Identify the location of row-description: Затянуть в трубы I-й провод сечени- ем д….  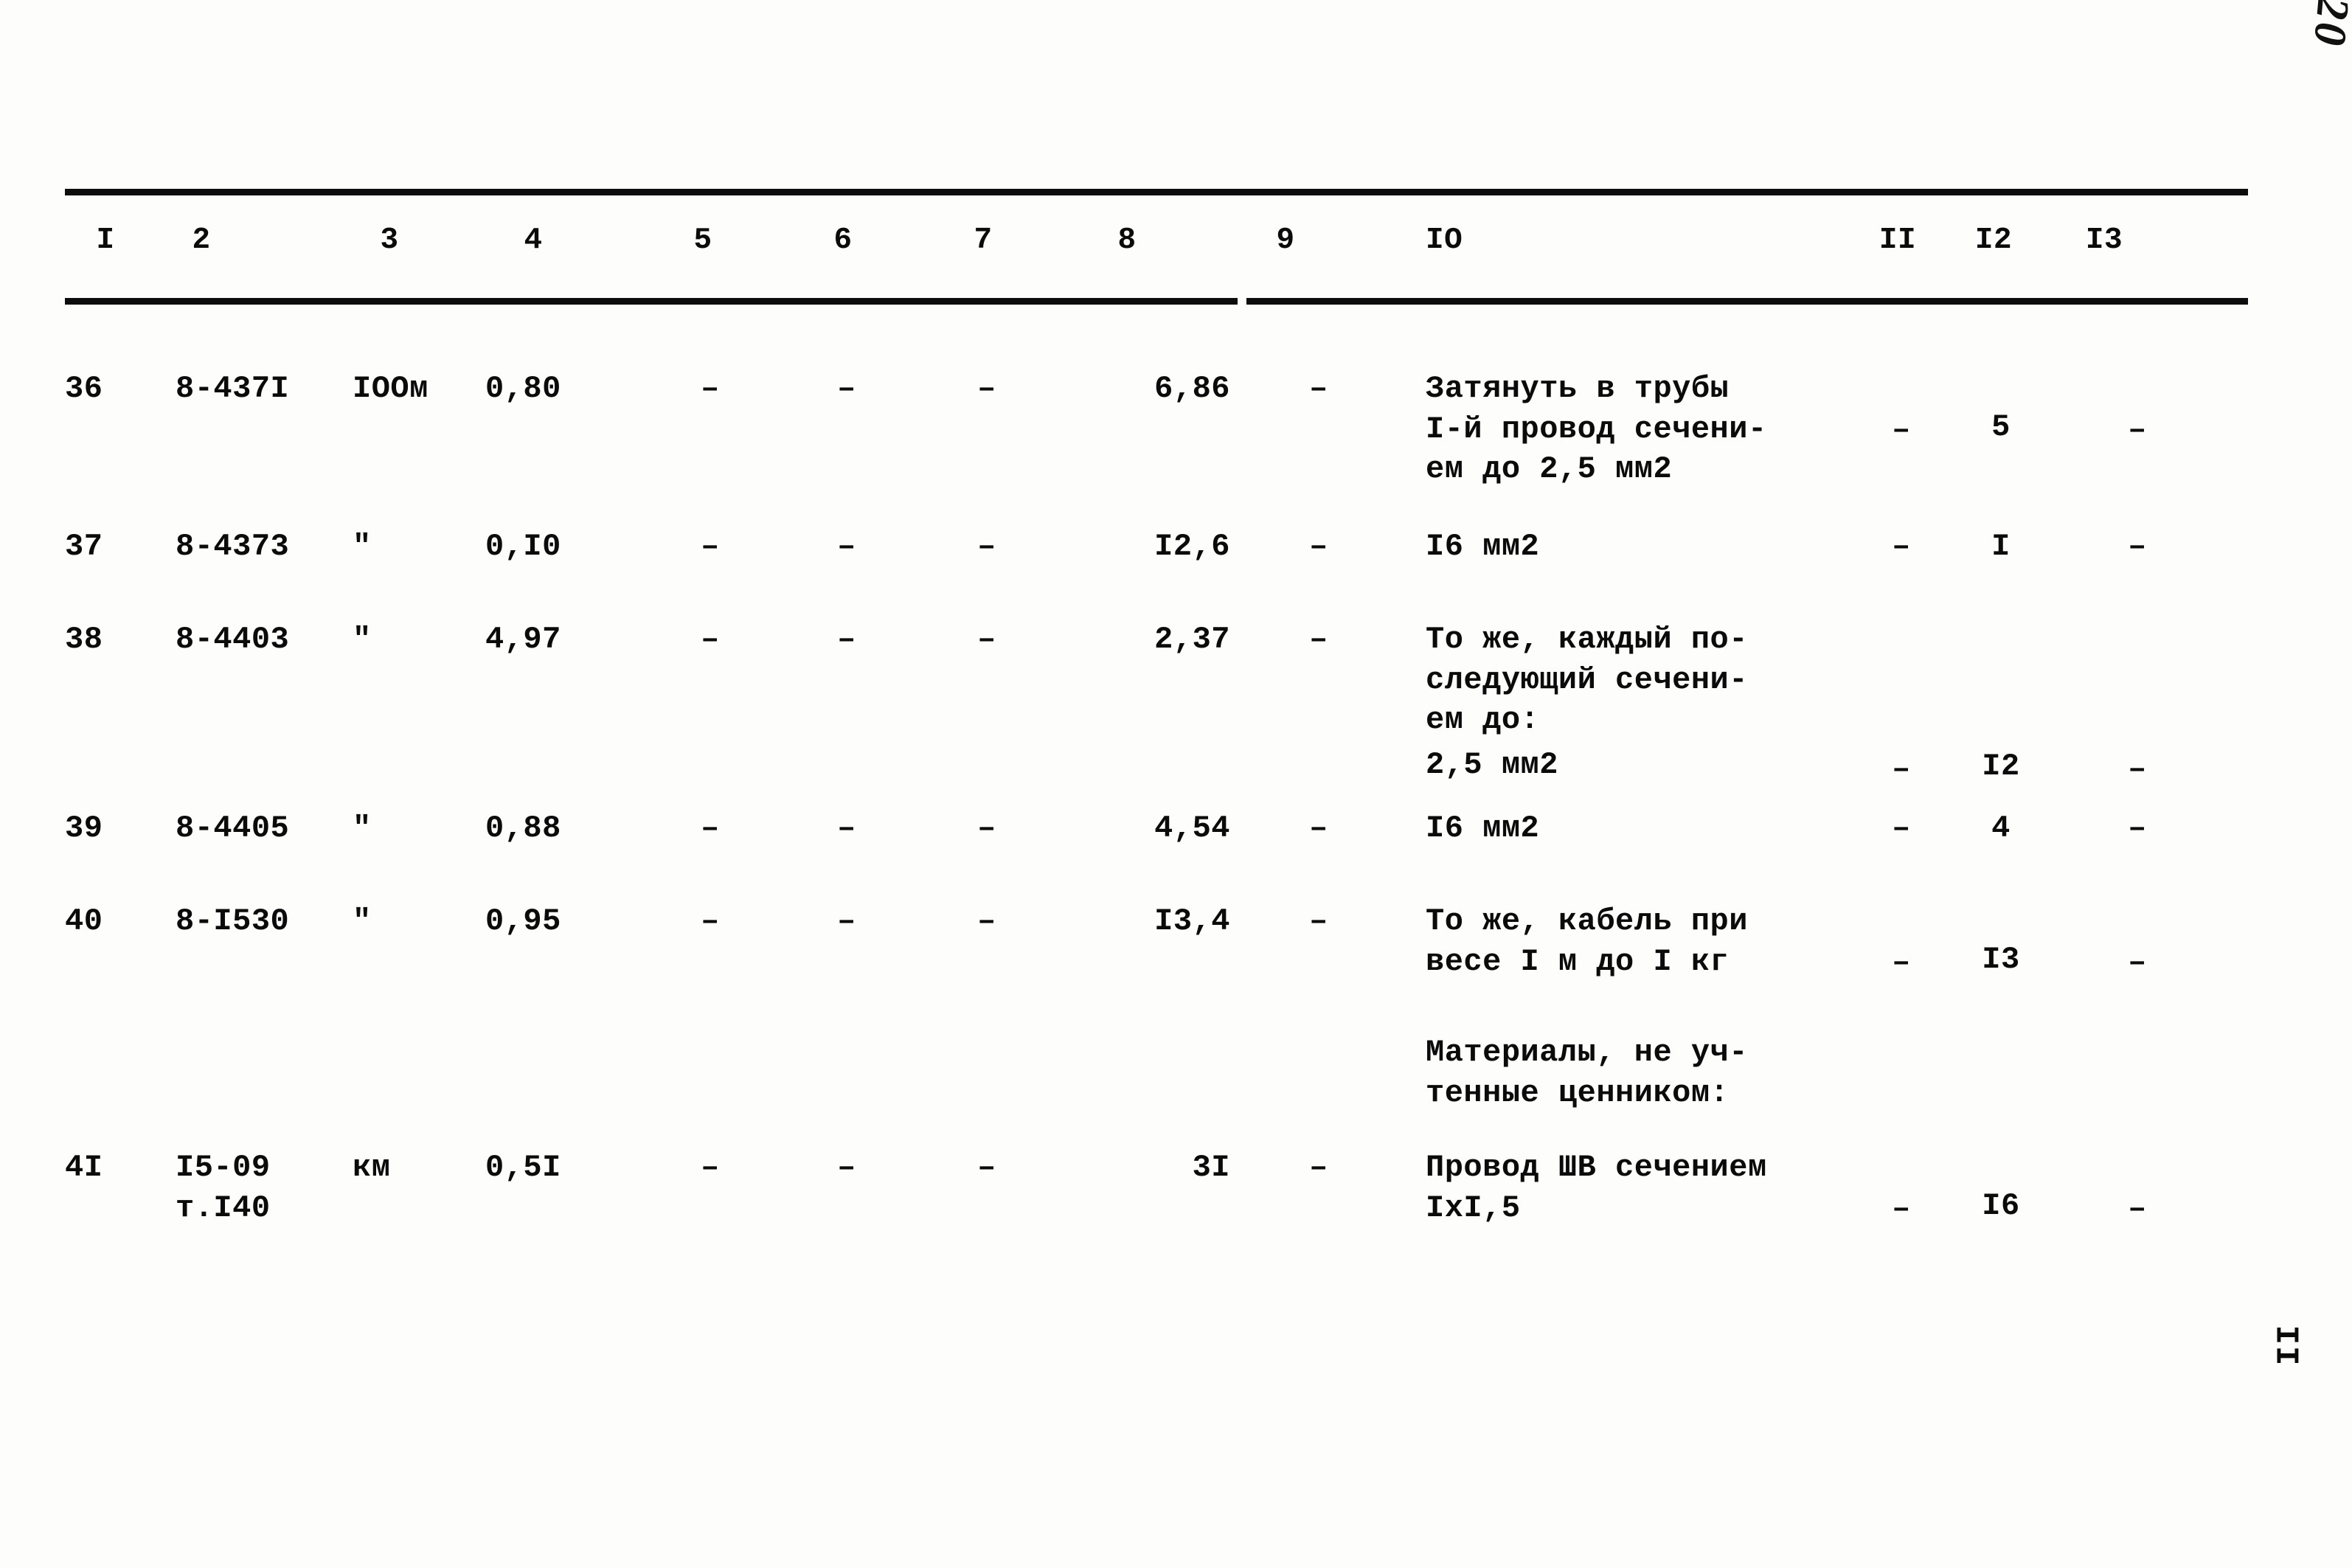
(1596, 429).